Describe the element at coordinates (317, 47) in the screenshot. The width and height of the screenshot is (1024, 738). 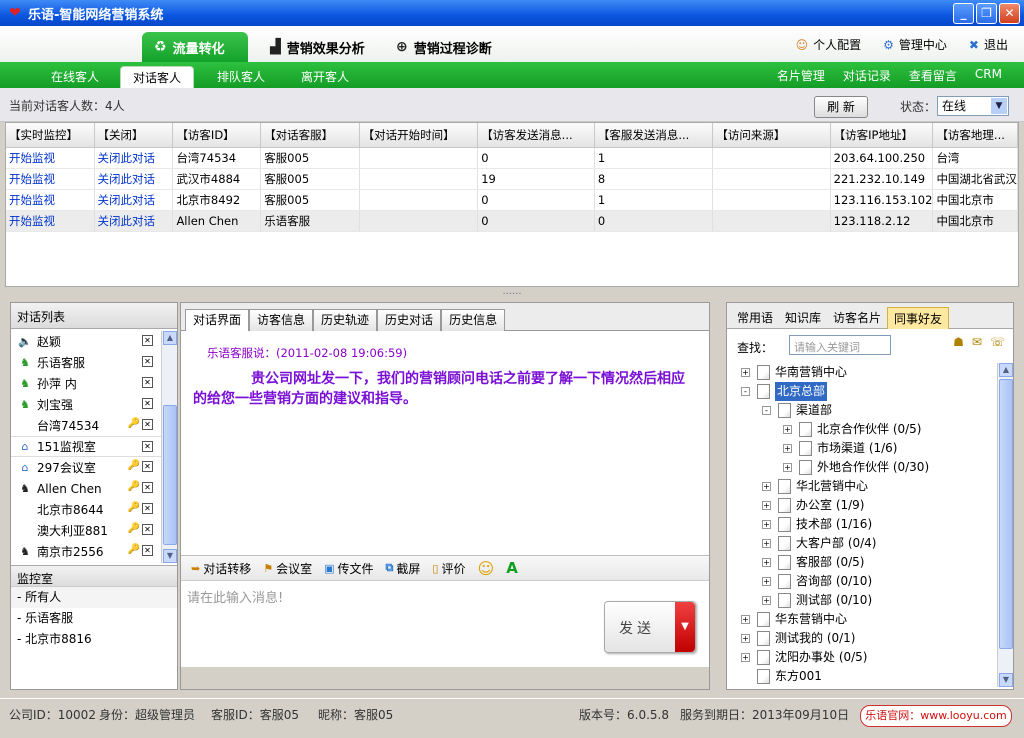
I see `tab-marketing-analysis: ▟ 营销效果分析` at that location.